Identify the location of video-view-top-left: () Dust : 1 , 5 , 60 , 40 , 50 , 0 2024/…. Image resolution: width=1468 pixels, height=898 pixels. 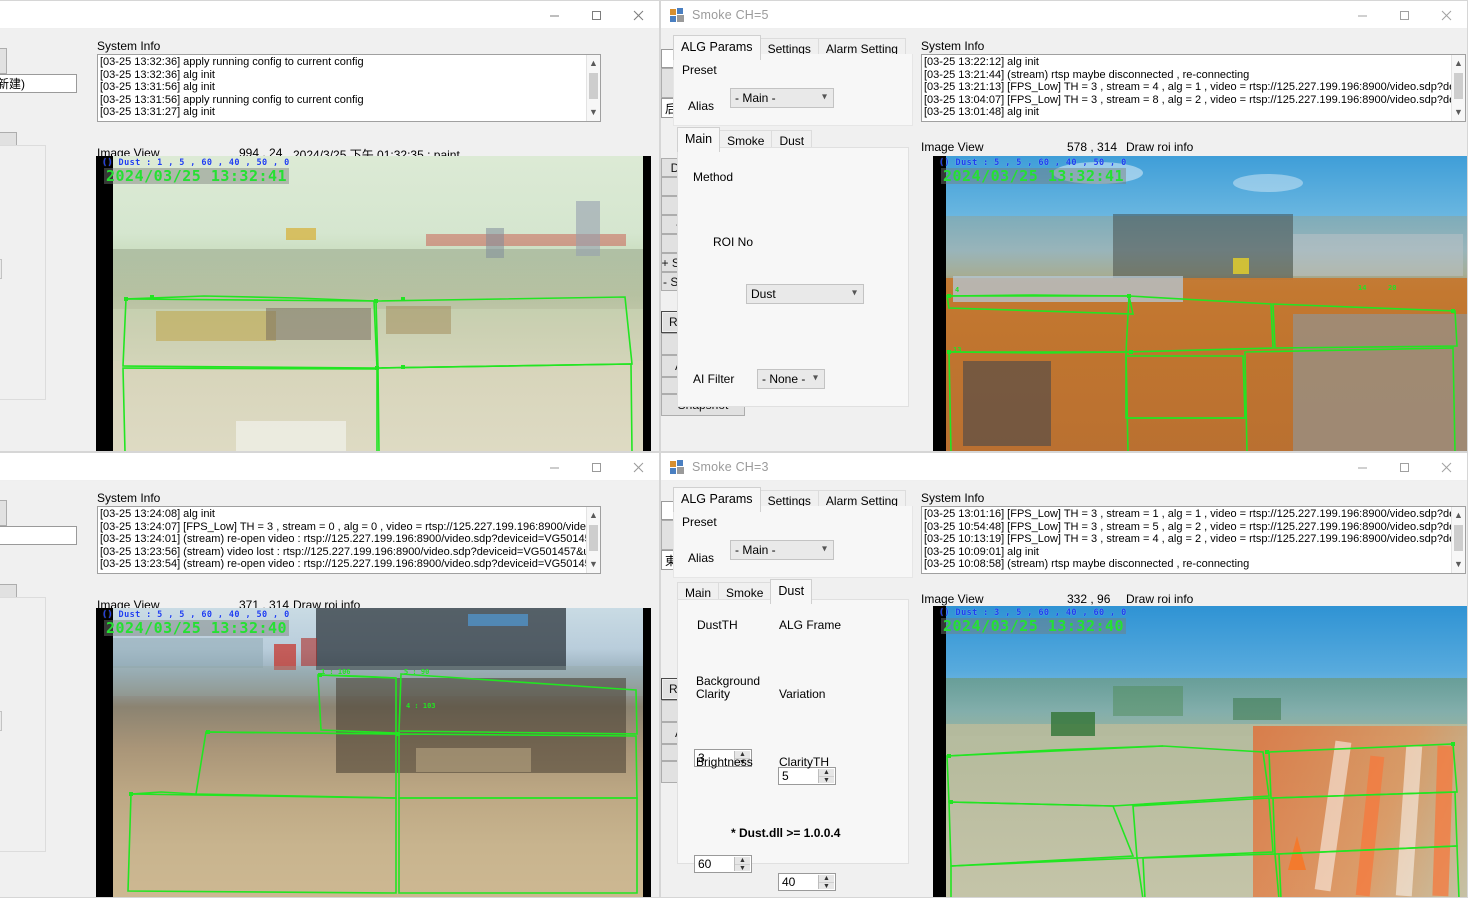
(373, 303).